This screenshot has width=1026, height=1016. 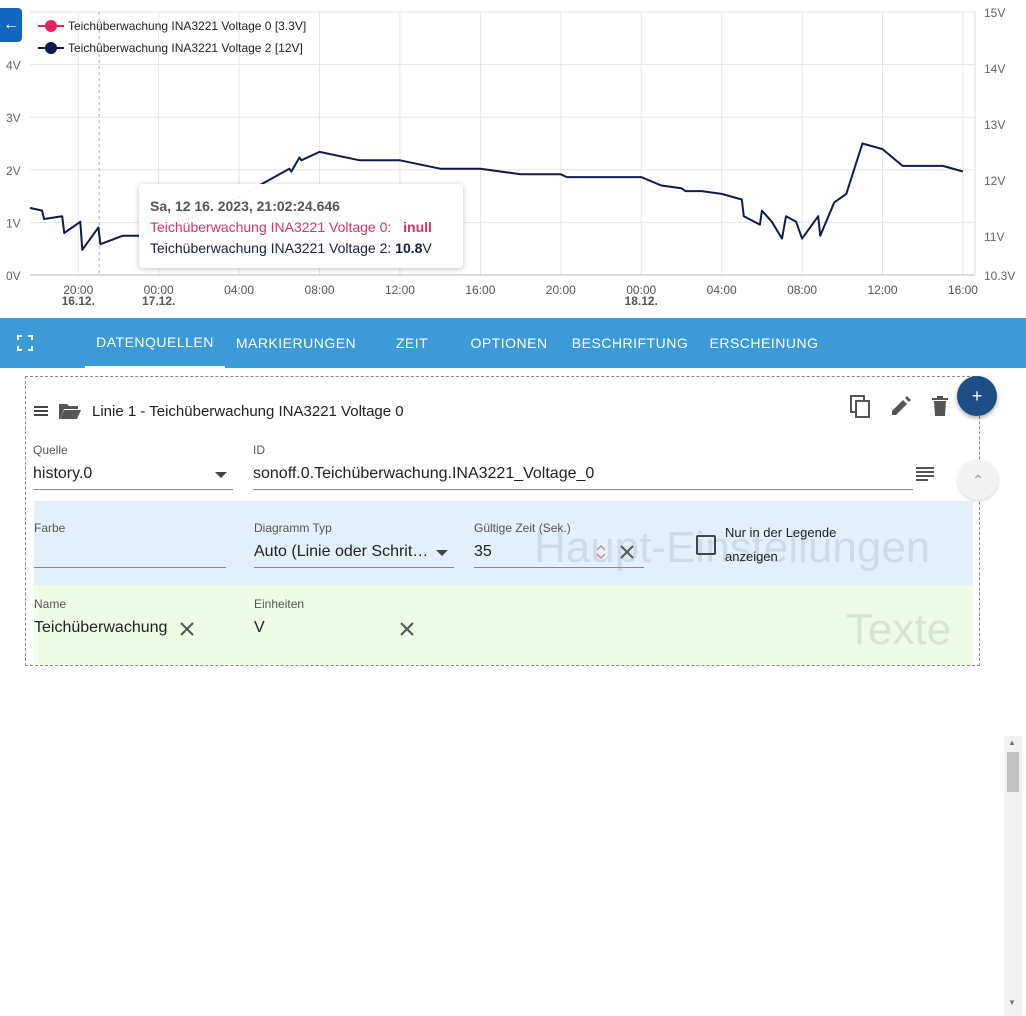 I want to click on farbe-underline, so click(x=130, y=567).